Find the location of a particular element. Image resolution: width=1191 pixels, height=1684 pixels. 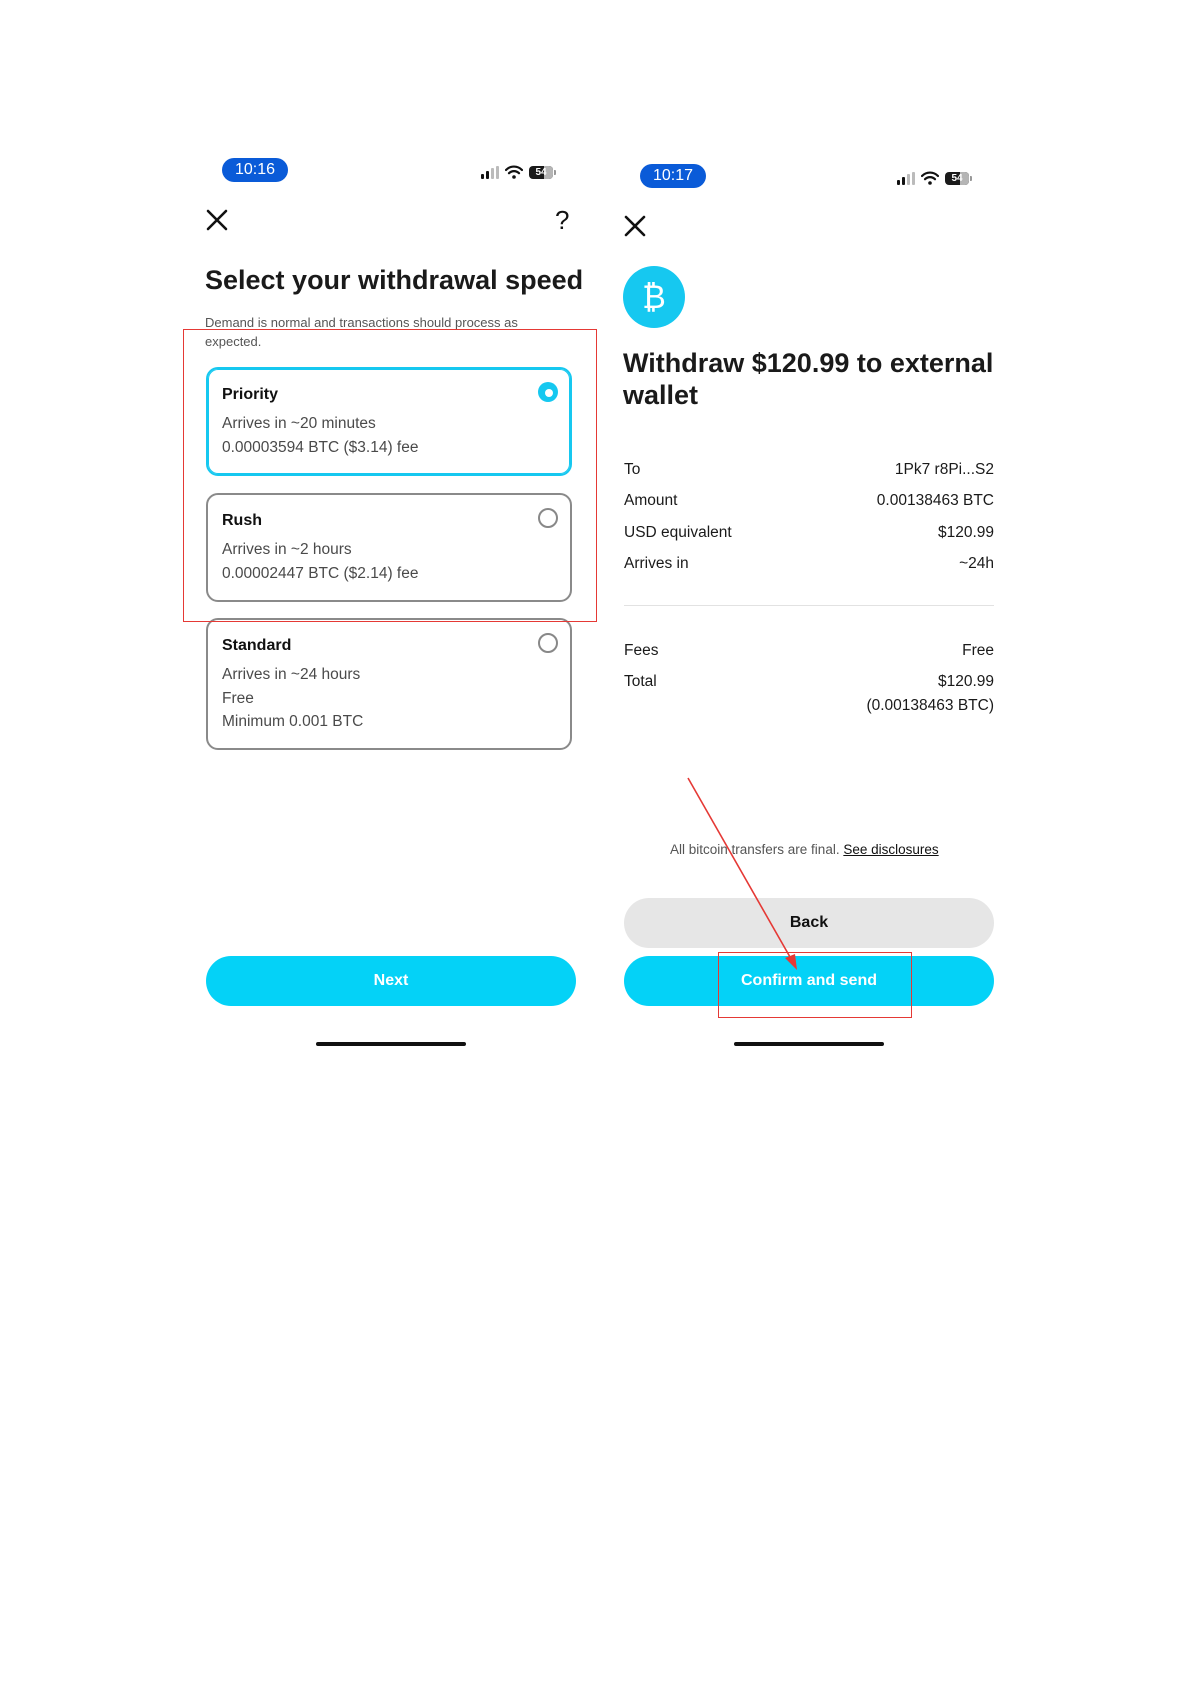

annotation-arrow-icon is located at coordinates (742, 873).